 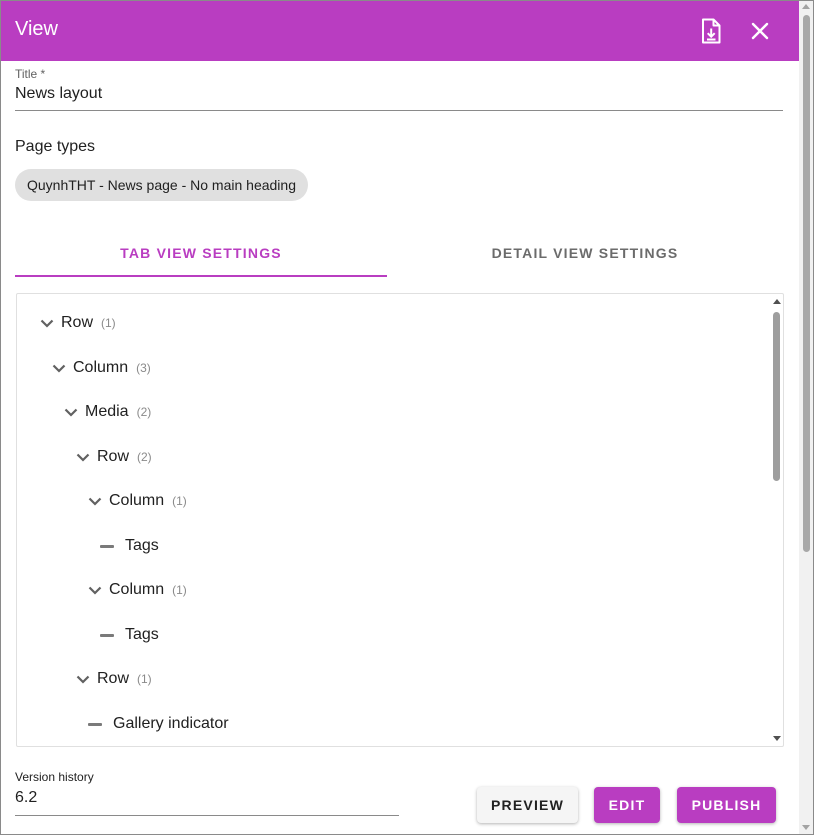 What do you see at coordinates (36, 29) in the screenshot?
I see `dialog-title: View` at bounding box center [36, 29].